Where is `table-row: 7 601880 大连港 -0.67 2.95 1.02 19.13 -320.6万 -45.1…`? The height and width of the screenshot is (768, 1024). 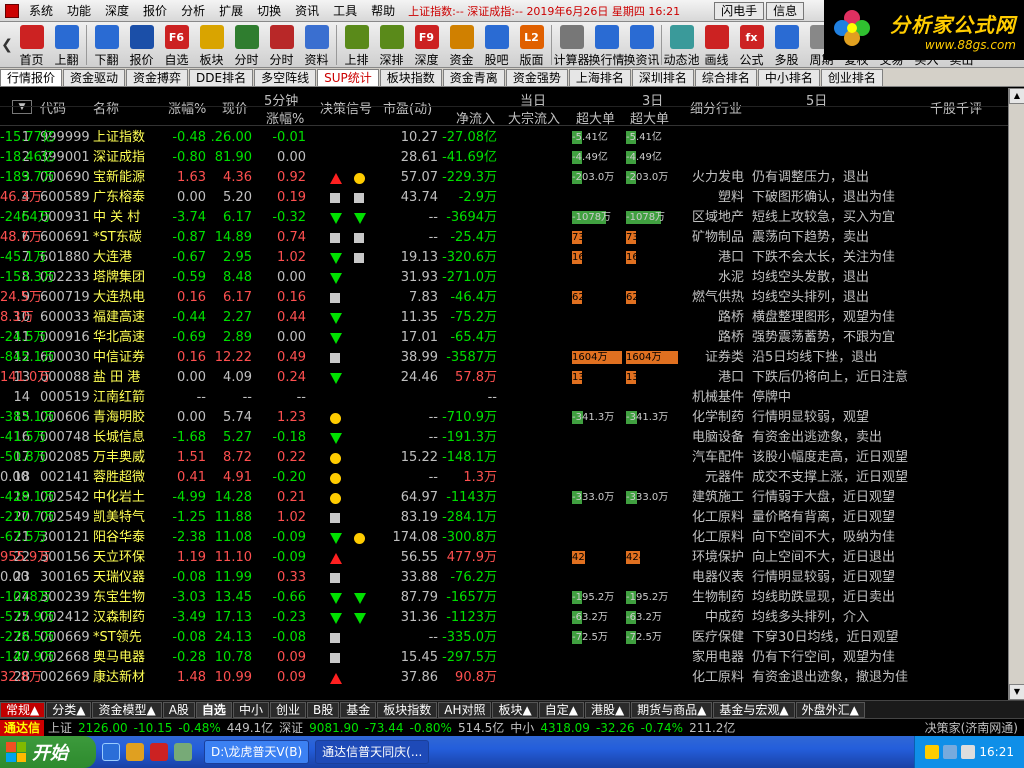 table-row: 7 601880 大连港 -0.67 2.95 1.02 19.13 -320.6万 -45.1… is located at coordinates (512, 258).